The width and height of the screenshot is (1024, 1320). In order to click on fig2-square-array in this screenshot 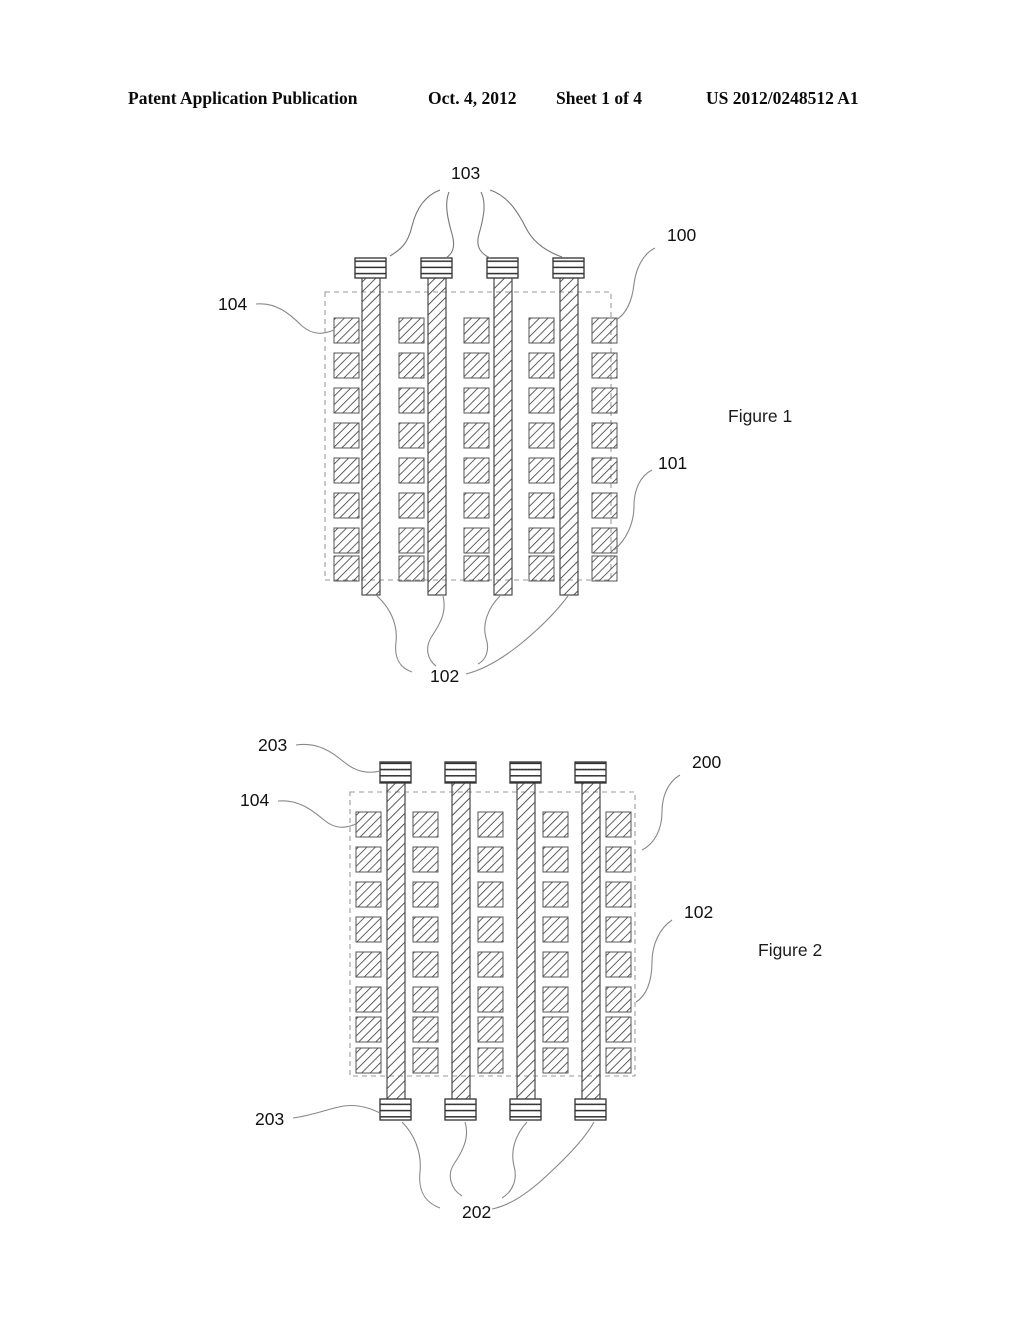, I will do `click(493, 942)`.